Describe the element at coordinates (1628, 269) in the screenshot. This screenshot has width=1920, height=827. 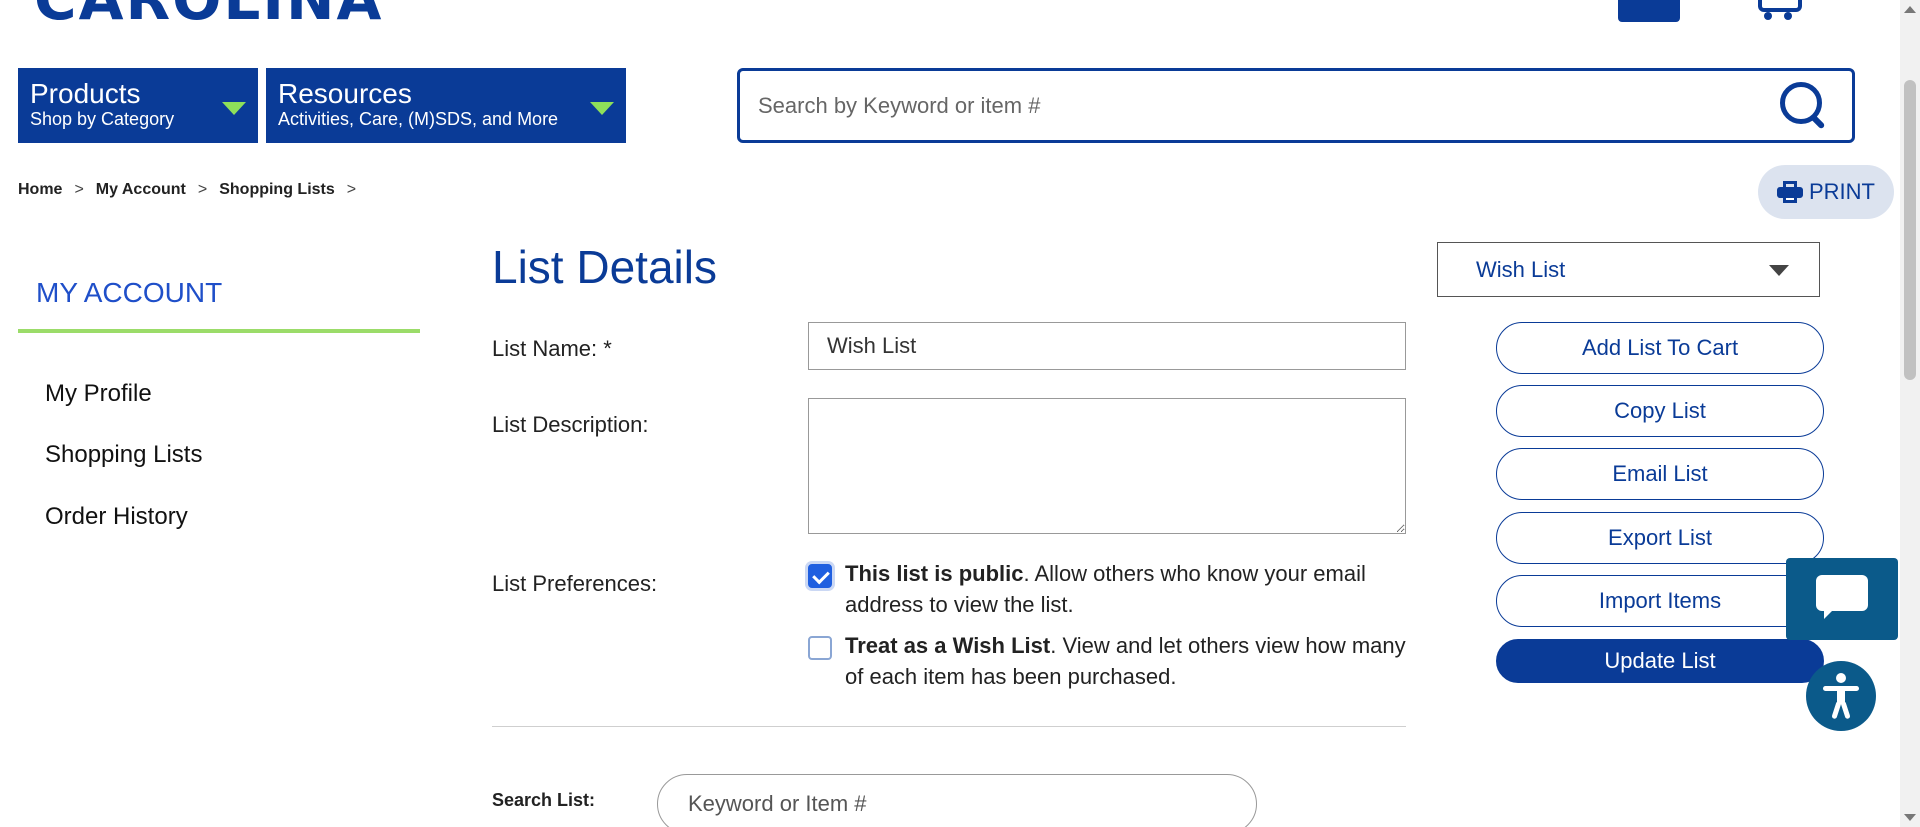
I see `list-select-dropdown: Wish List` at that location.